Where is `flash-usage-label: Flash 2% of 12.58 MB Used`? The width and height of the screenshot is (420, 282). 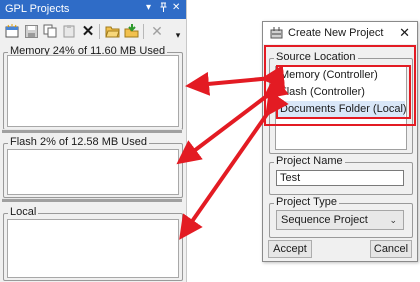
flash-usage-label: Flash 2% of 12.58 MB Used is located at coordinates (78, 142).